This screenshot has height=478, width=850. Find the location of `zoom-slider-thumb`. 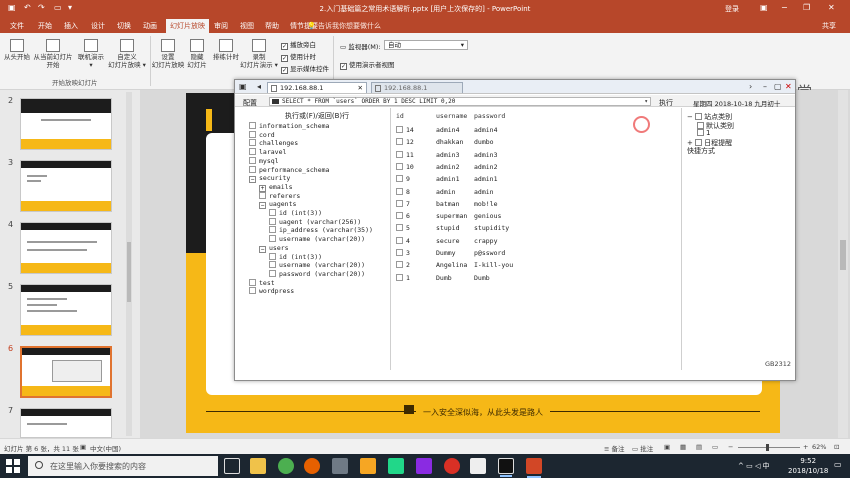

zoom-slider-thumb is located at coordinates (767, 447).